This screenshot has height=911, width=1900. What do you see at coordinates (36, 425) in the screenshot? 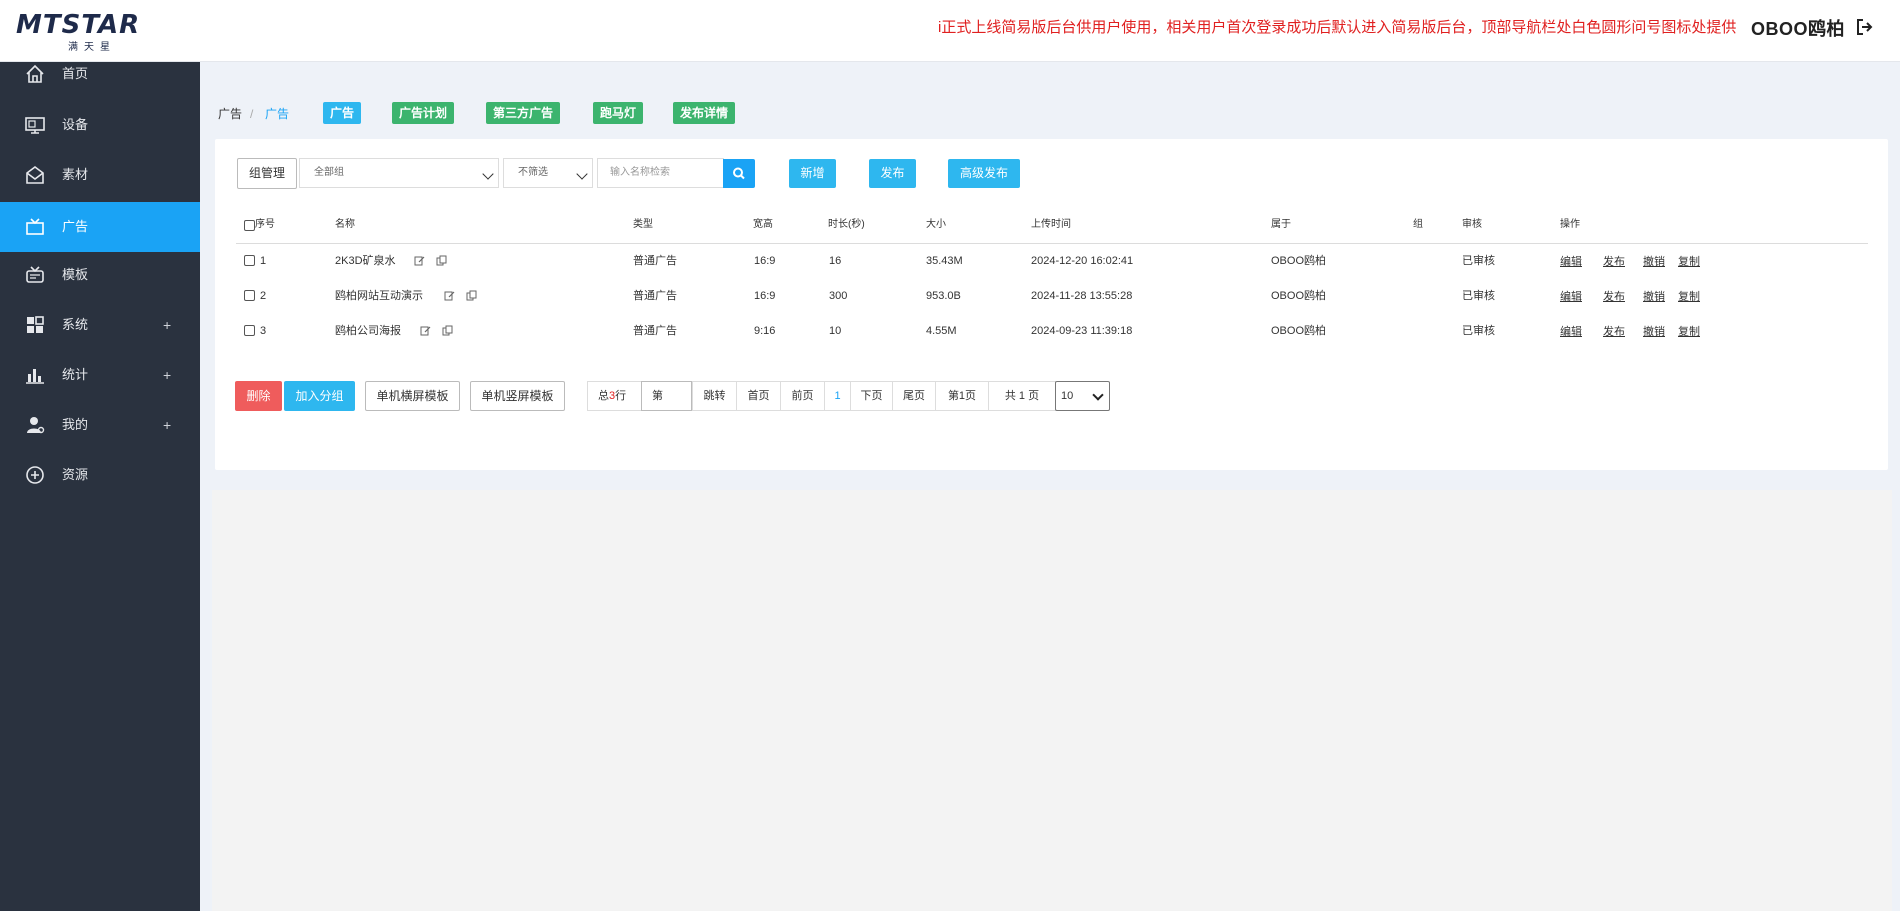
I see `user-icon` at bounding box center [36, 425].